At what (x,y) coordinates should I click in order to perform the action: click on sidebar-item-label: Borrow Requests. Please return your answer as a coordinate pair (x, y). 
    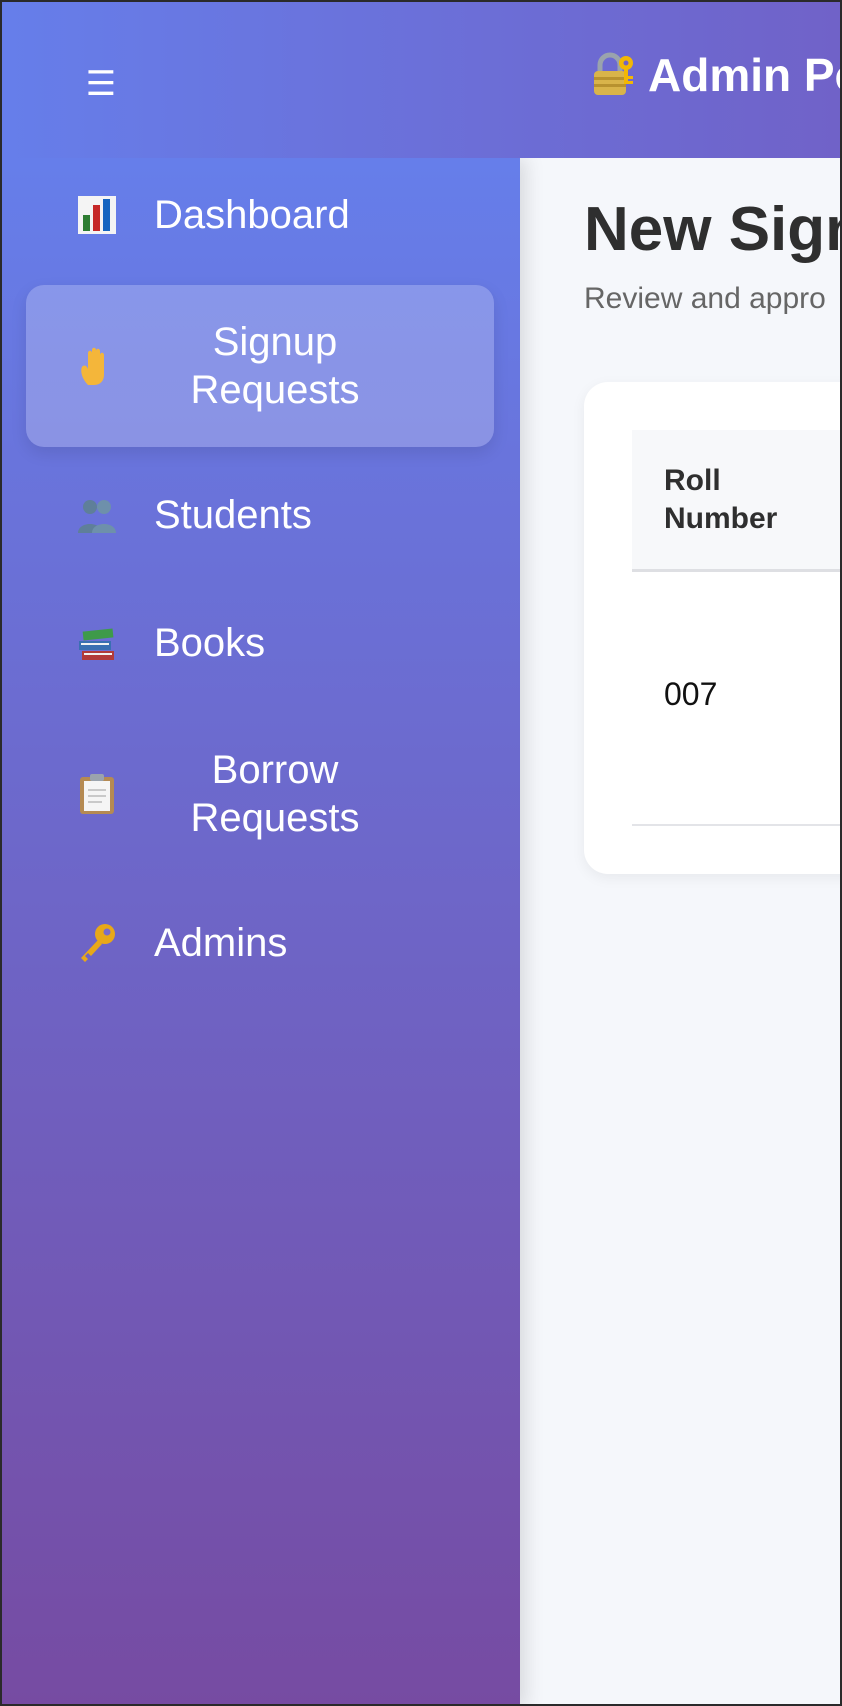
    Looking at the image, I should click on (275, 794).